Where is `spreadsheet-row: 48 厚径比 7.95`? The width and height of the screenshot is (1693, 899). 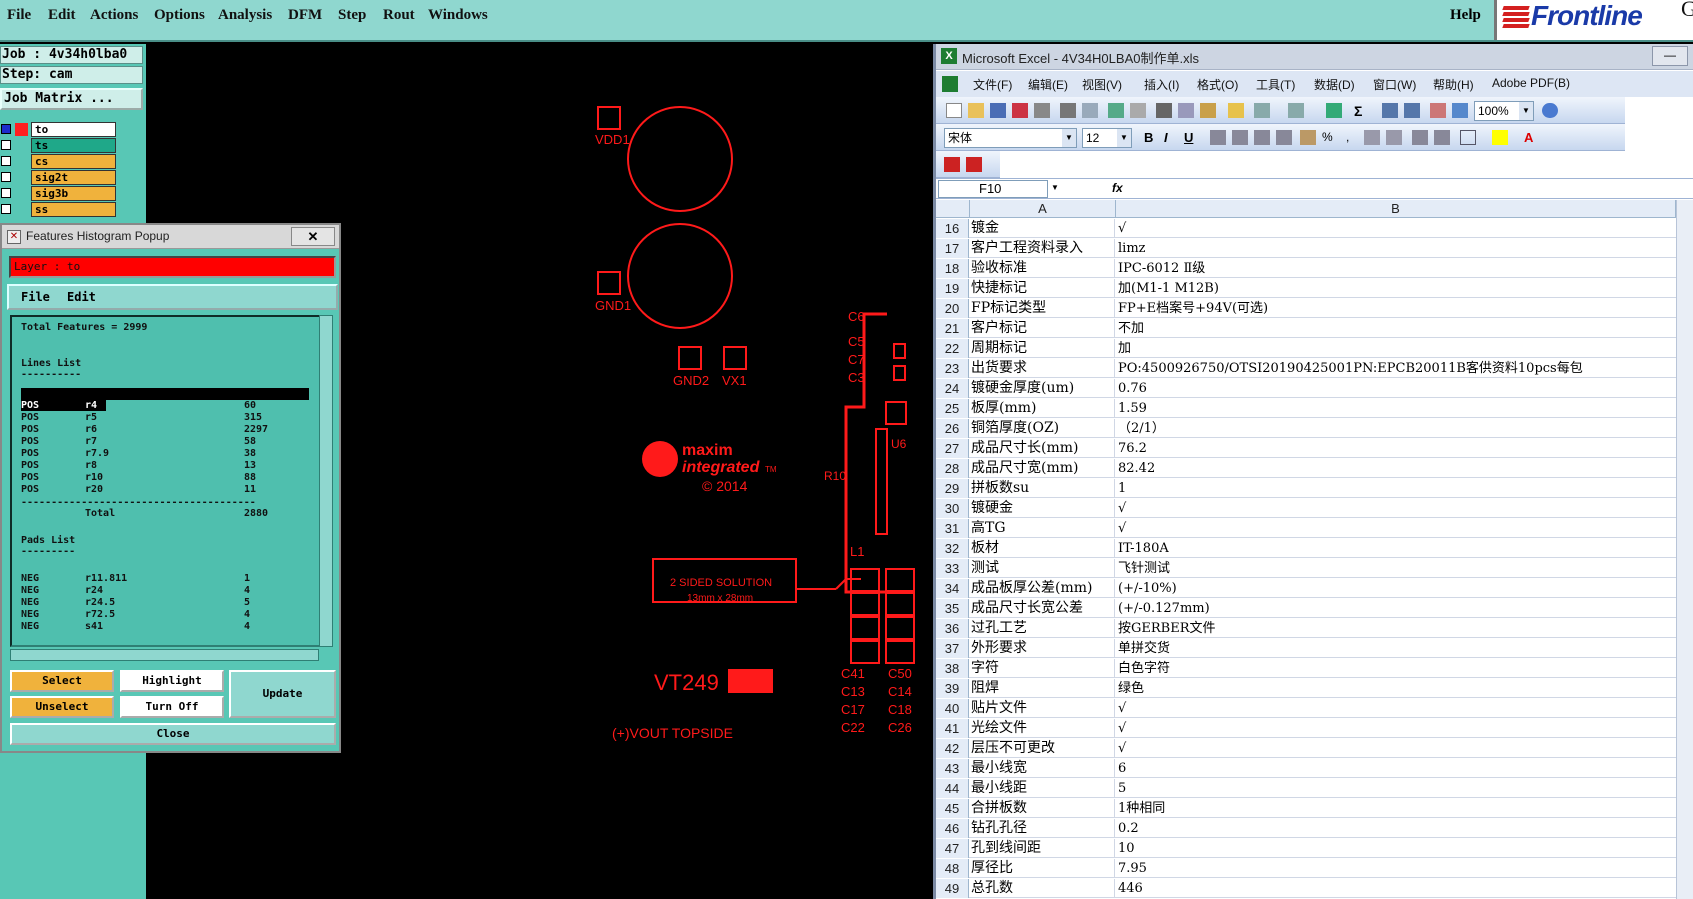
spreadsheet-row: 48 厚径比 7.95 is located at coordinates (1314, 868).